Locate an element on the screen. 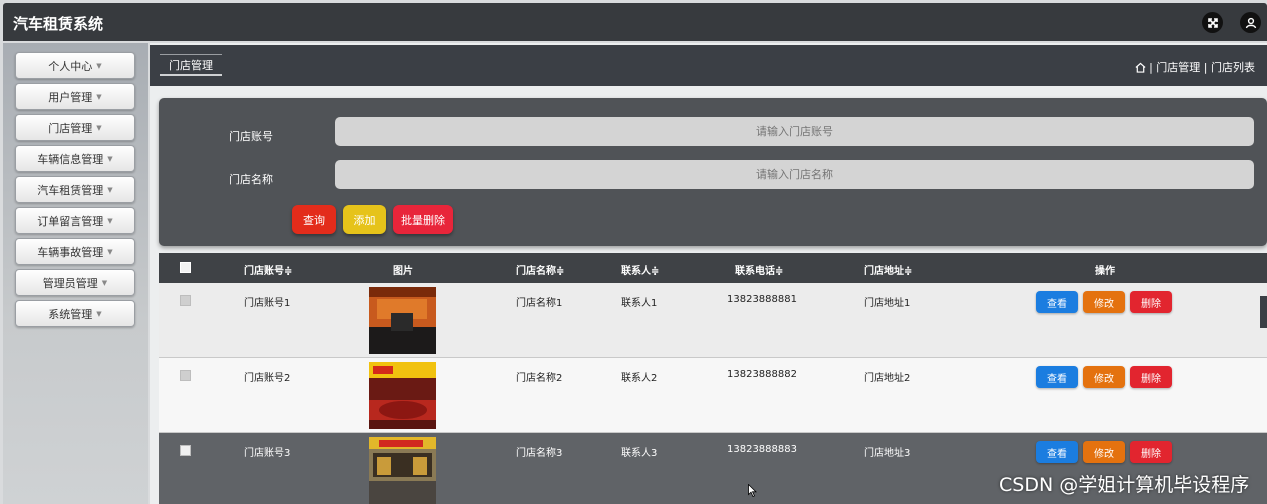 The image size is (1267, 504). breadcrumb: | 门店管理 | 门店列表 is located at coordinates (1195, 67).